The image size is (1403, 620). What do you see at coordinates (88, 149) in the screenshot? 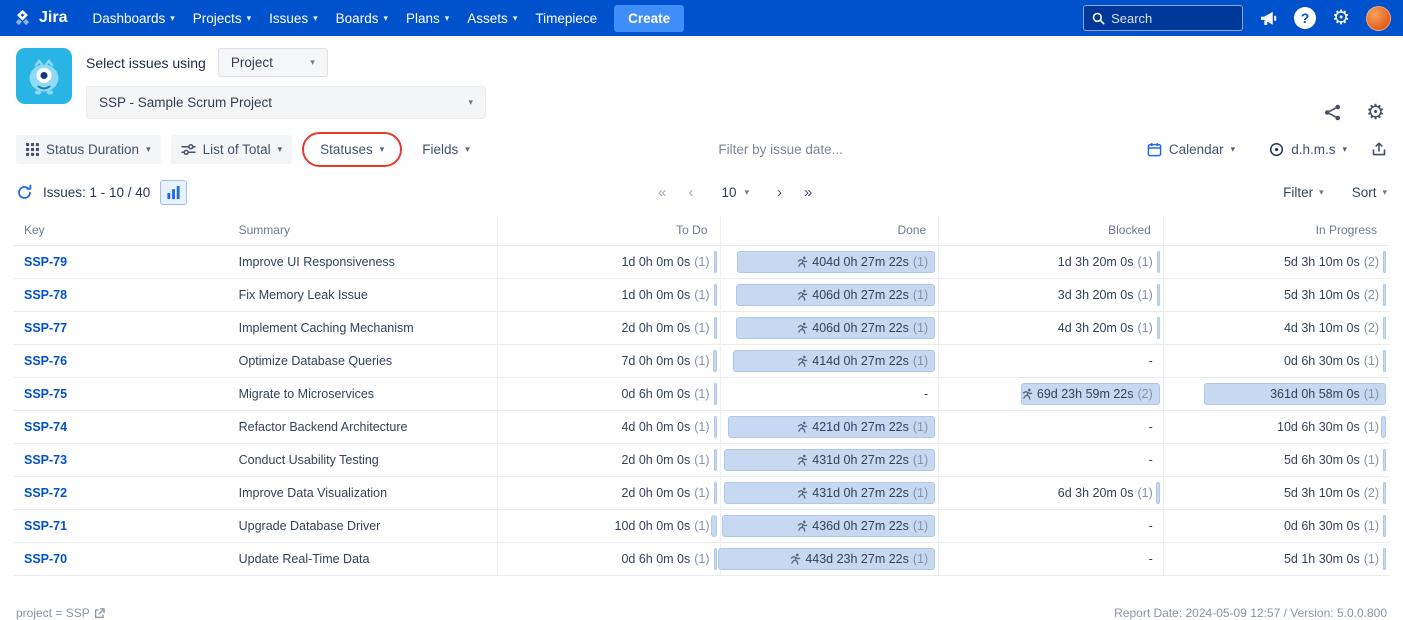
I see `report-type-button: Status Duration ▾` at bounding box center [88, 149].